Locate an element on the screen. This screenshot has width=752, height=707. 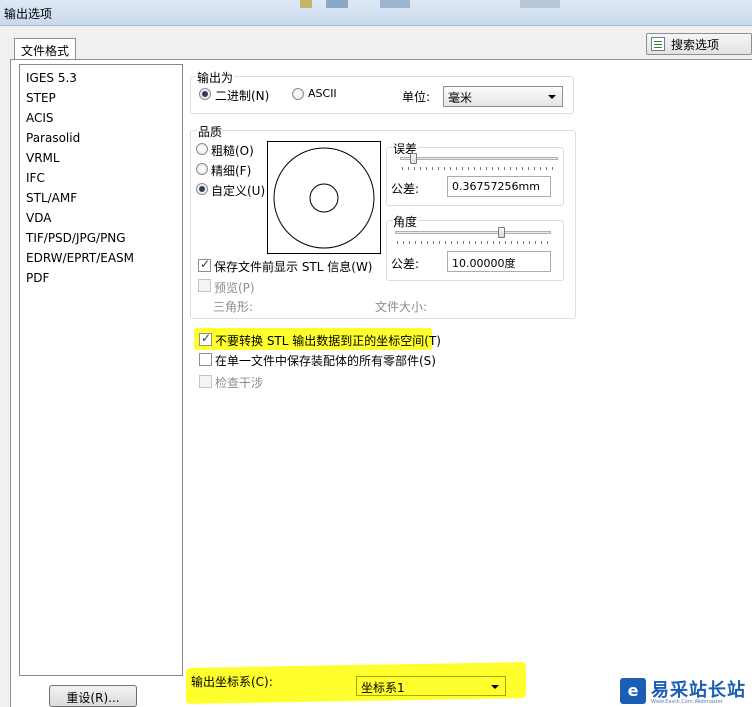
list-item: IGES 5.3 is located at coordinates (51, 78).